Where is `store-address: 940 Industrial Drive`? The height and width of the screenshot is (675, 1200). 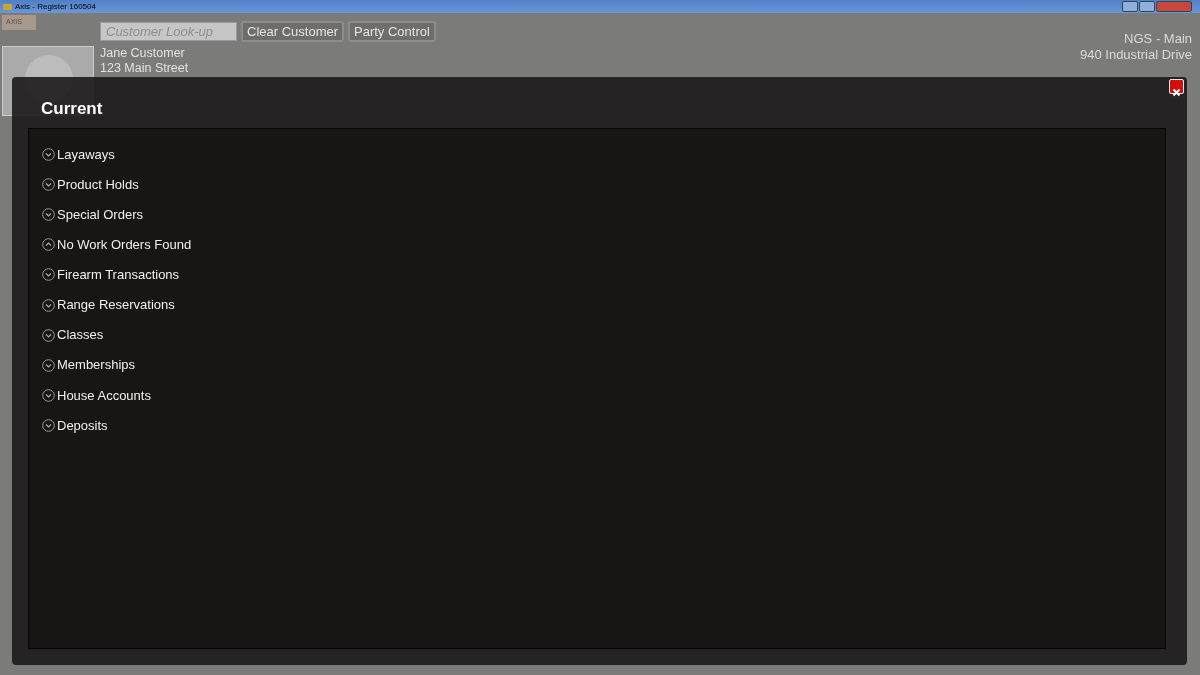 store-address: 940 Industrial Drive is located at coordinates (1136, 55).